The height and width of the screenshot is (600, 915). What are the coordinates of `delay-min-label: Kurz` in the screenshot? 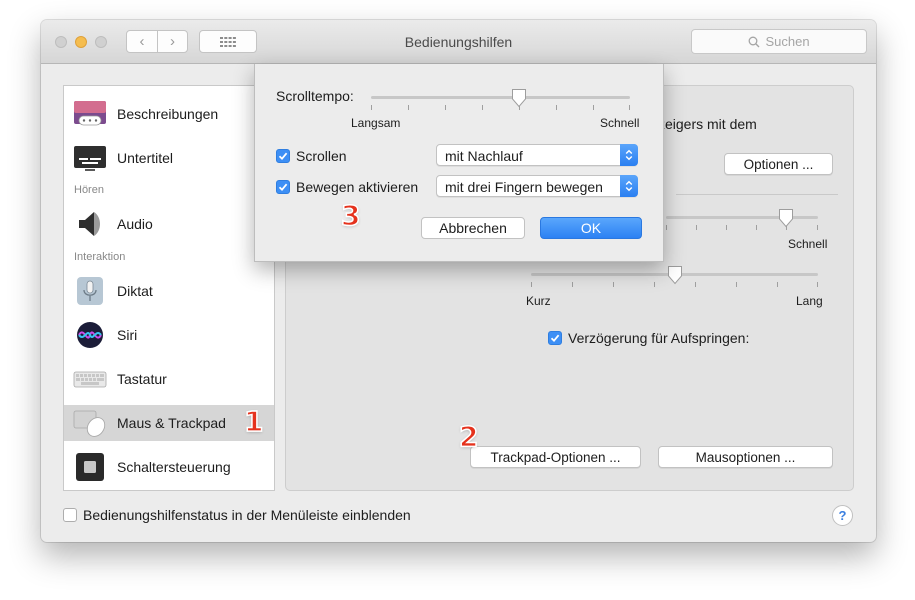 It's located at (538, 301).